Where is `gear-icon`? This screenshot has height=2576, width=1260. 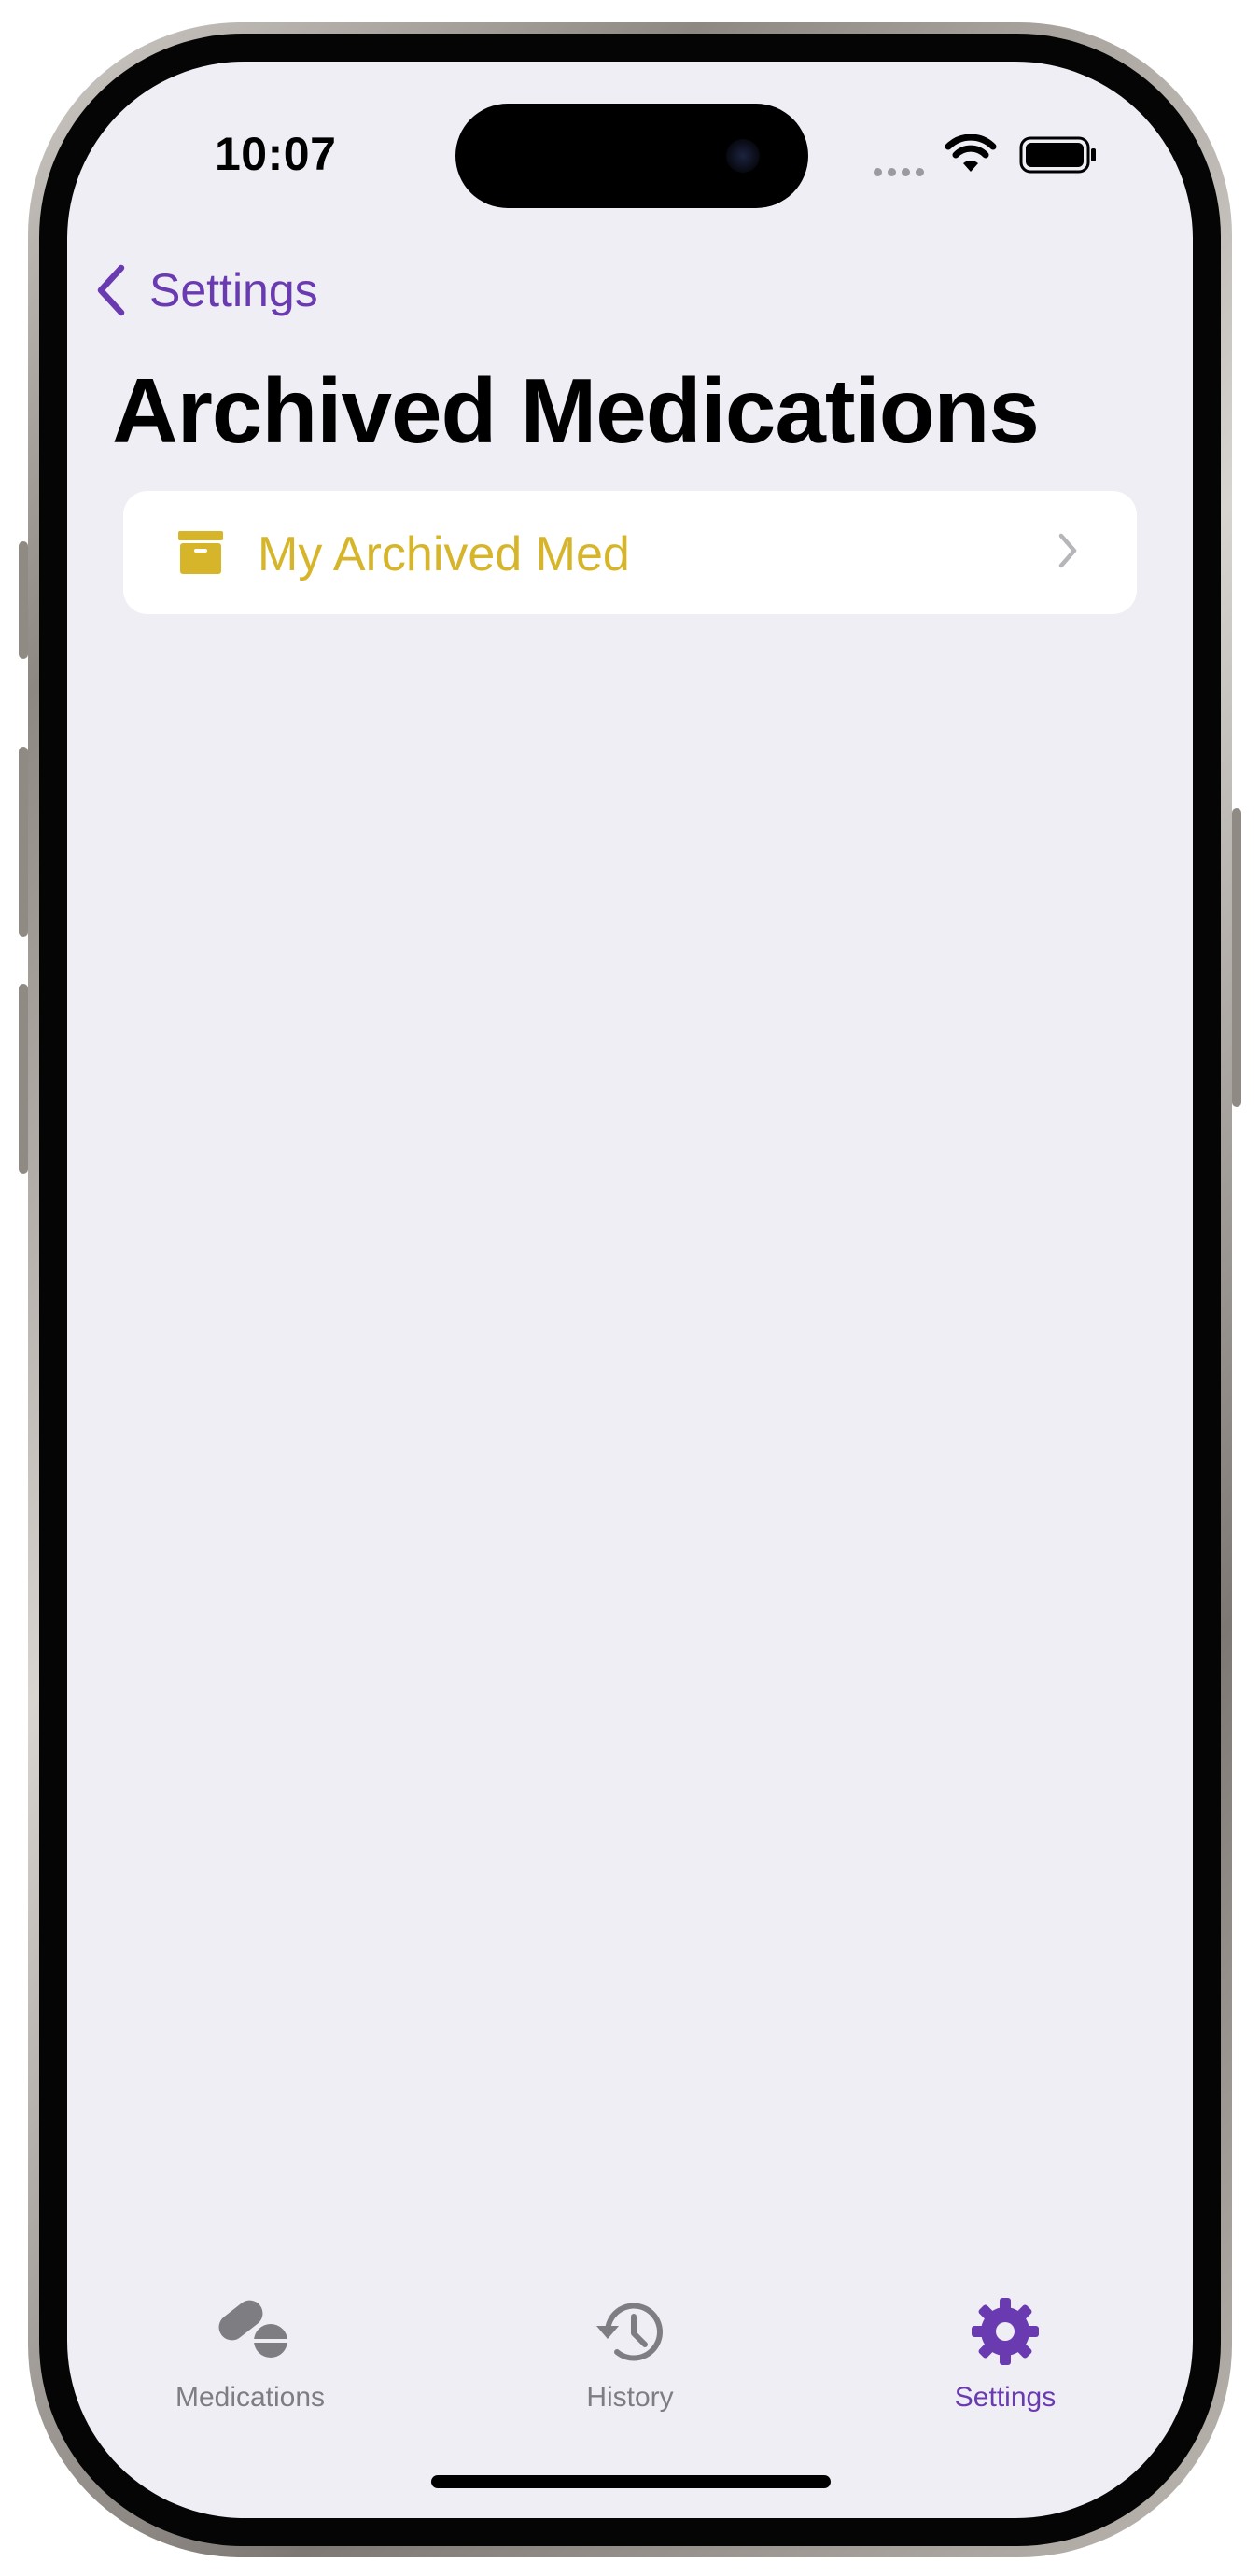 gear-icon is located at coordinates (1005, 2331).